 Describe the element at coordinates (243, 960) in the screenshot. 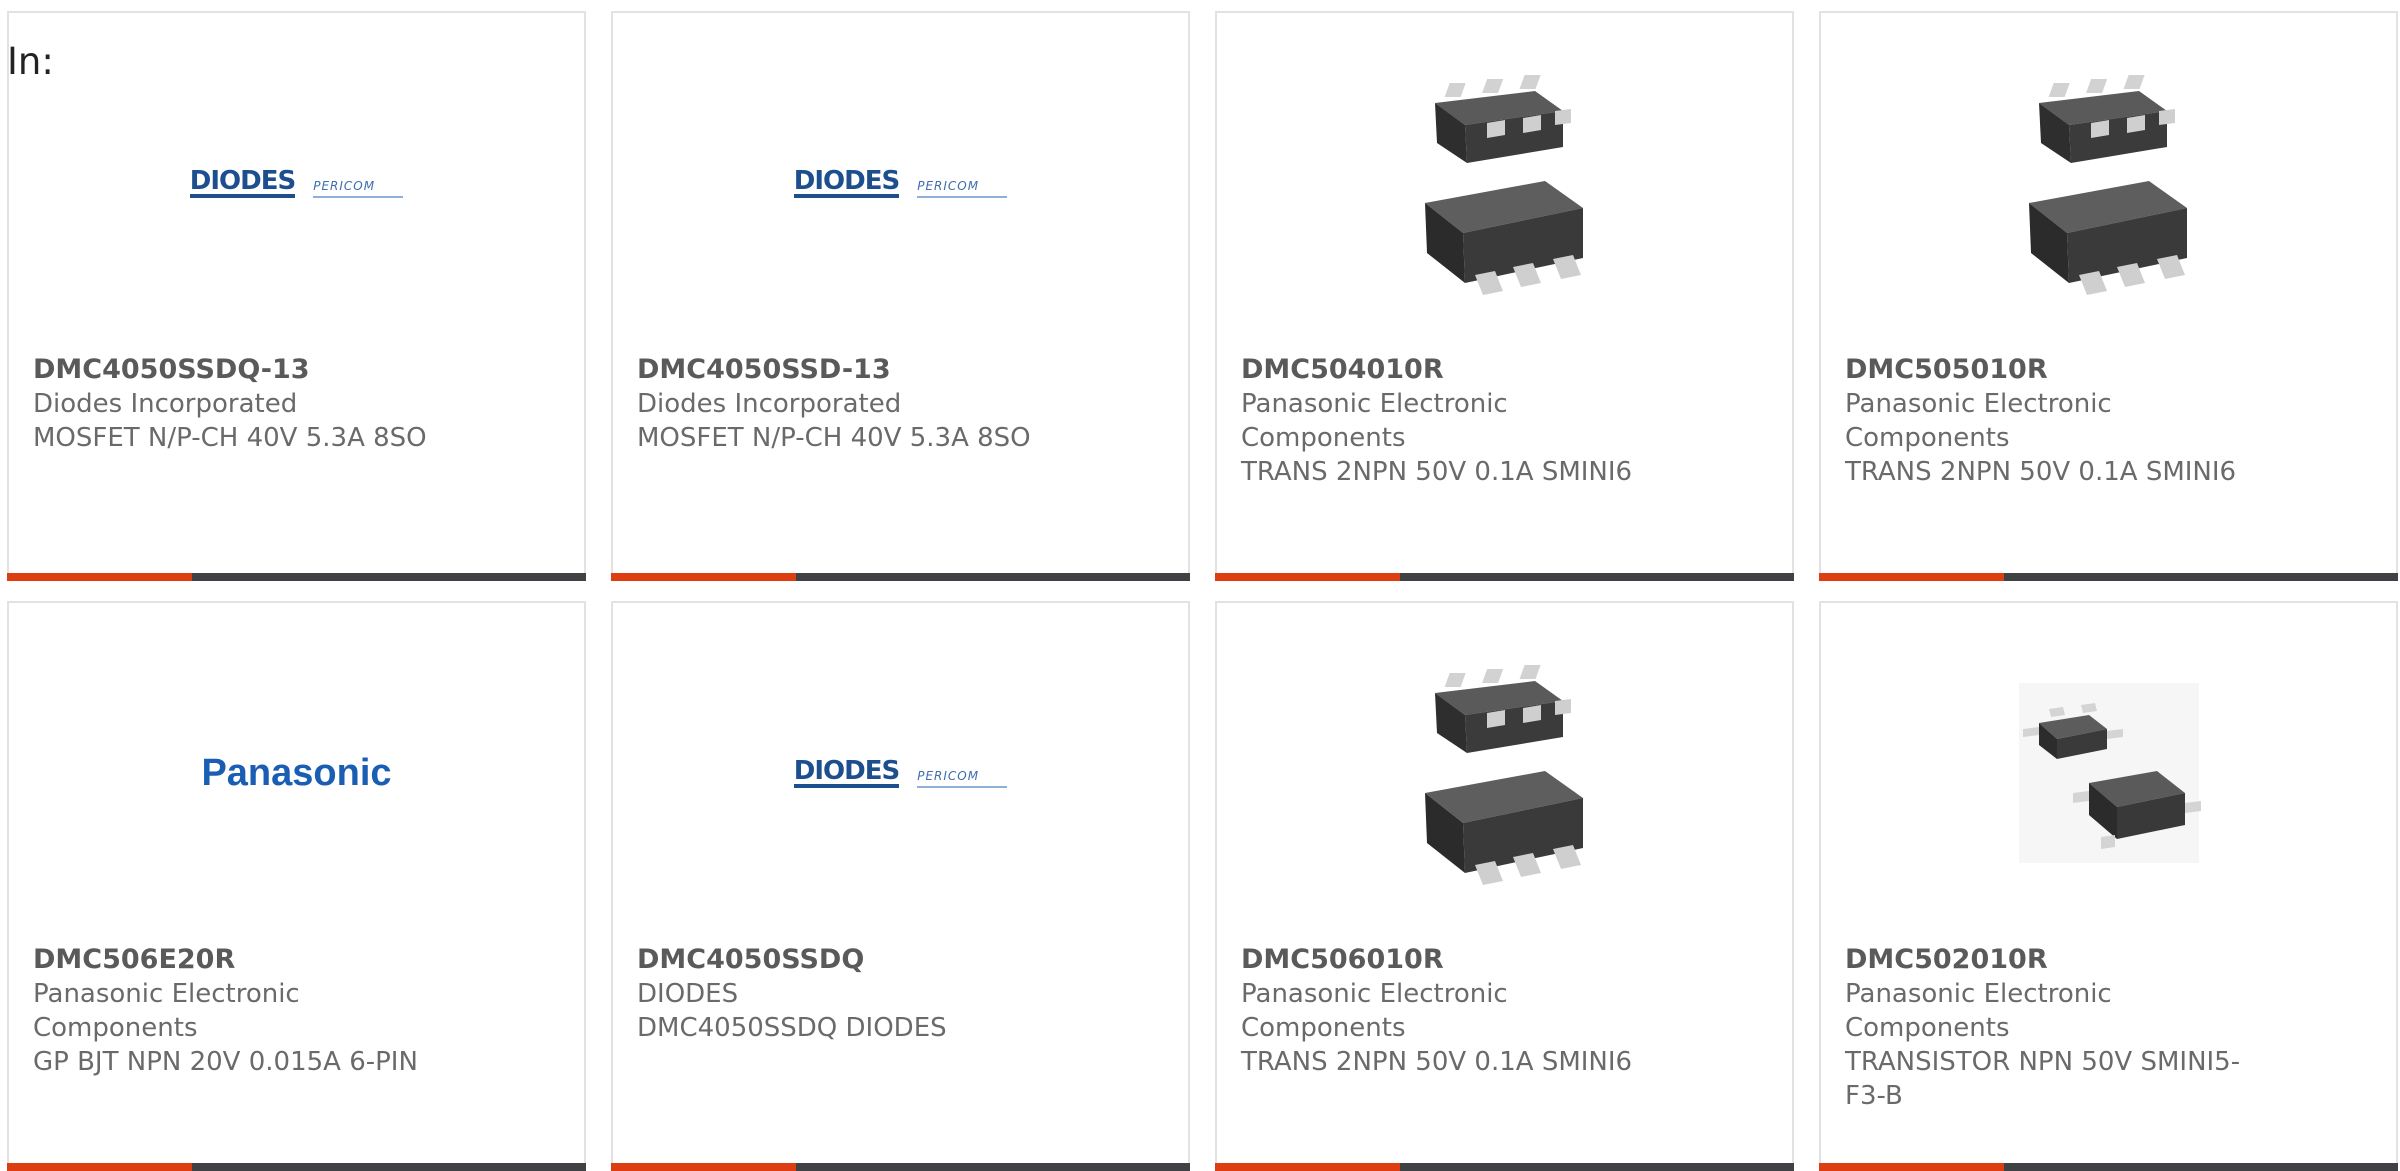

I see `part-number: DMC506E20R` at that location.